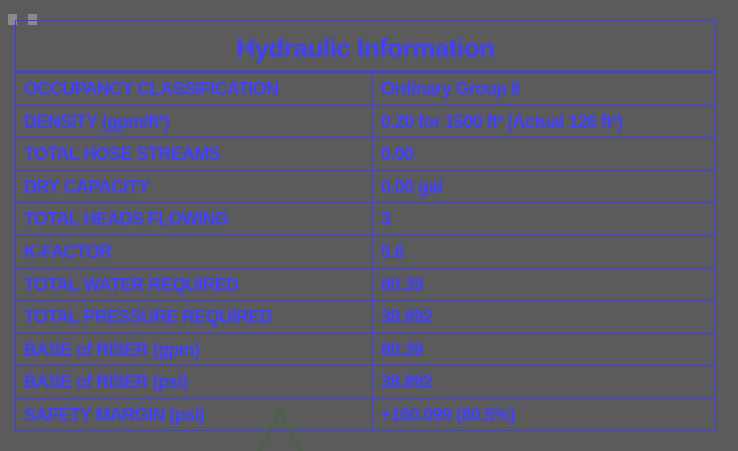  Describe the element at coordinates (194, 121) in the screenshot. I see `row-label: DENSITY (gpm/ft²)` at that location.